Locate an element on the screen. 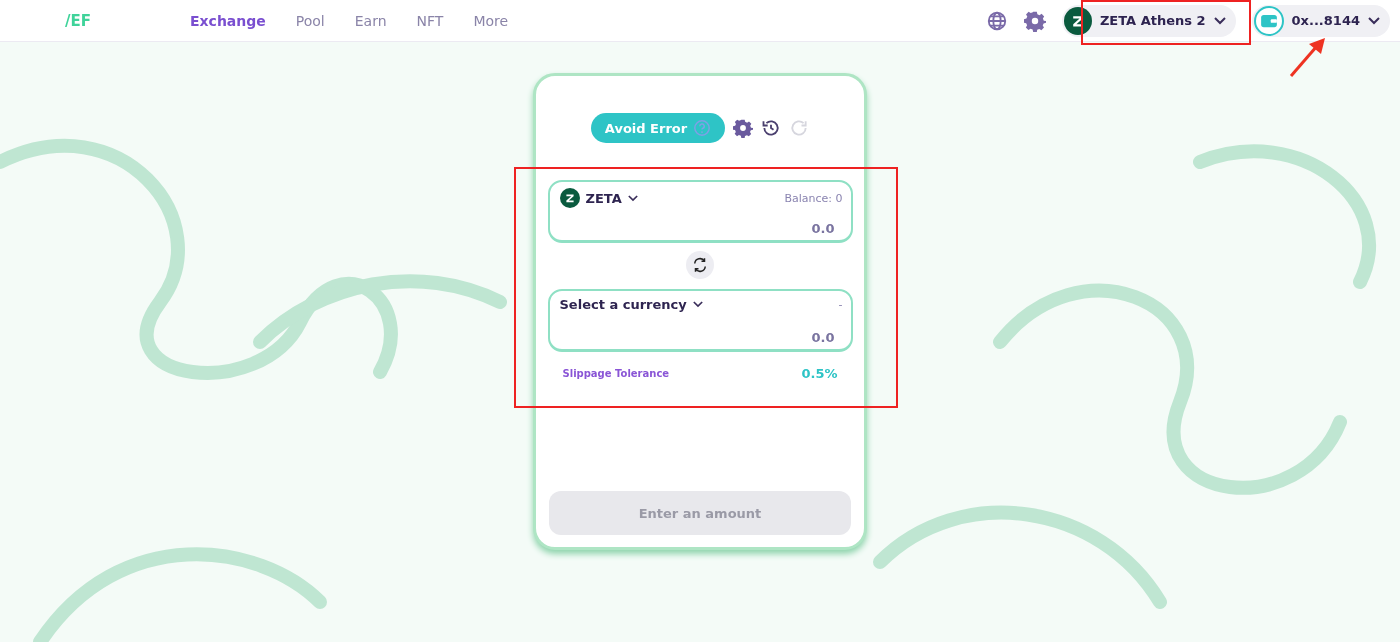 Image resolution: width=1400 pixels, height=642 pixels. nav-link: Pool is located at coordinates (310, 20).